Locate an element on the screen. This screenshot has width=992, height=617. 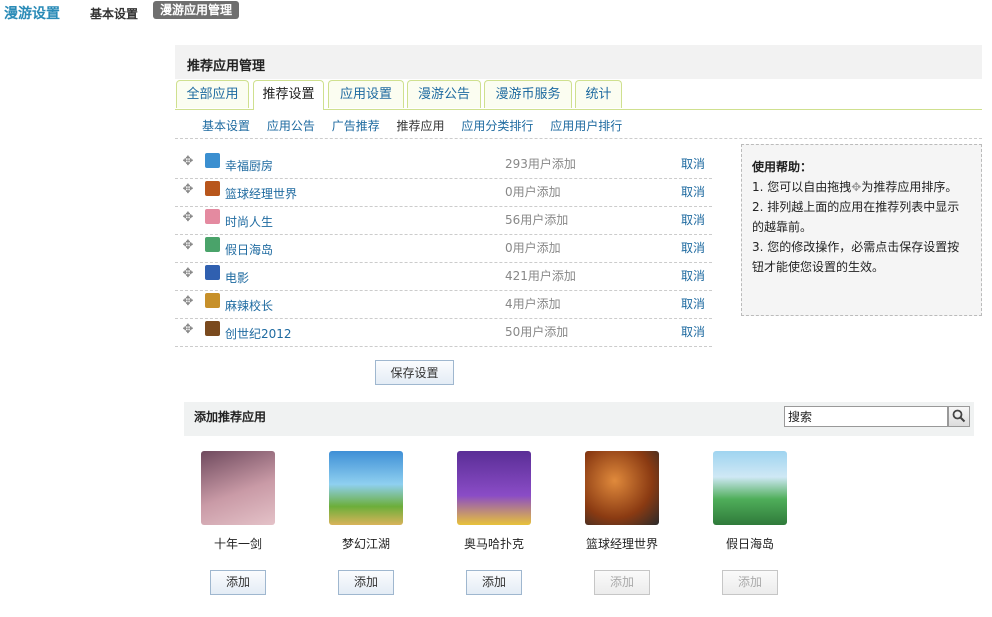
tab-recommend-settings: 推荐设置 is located at coordinates (288, 95).